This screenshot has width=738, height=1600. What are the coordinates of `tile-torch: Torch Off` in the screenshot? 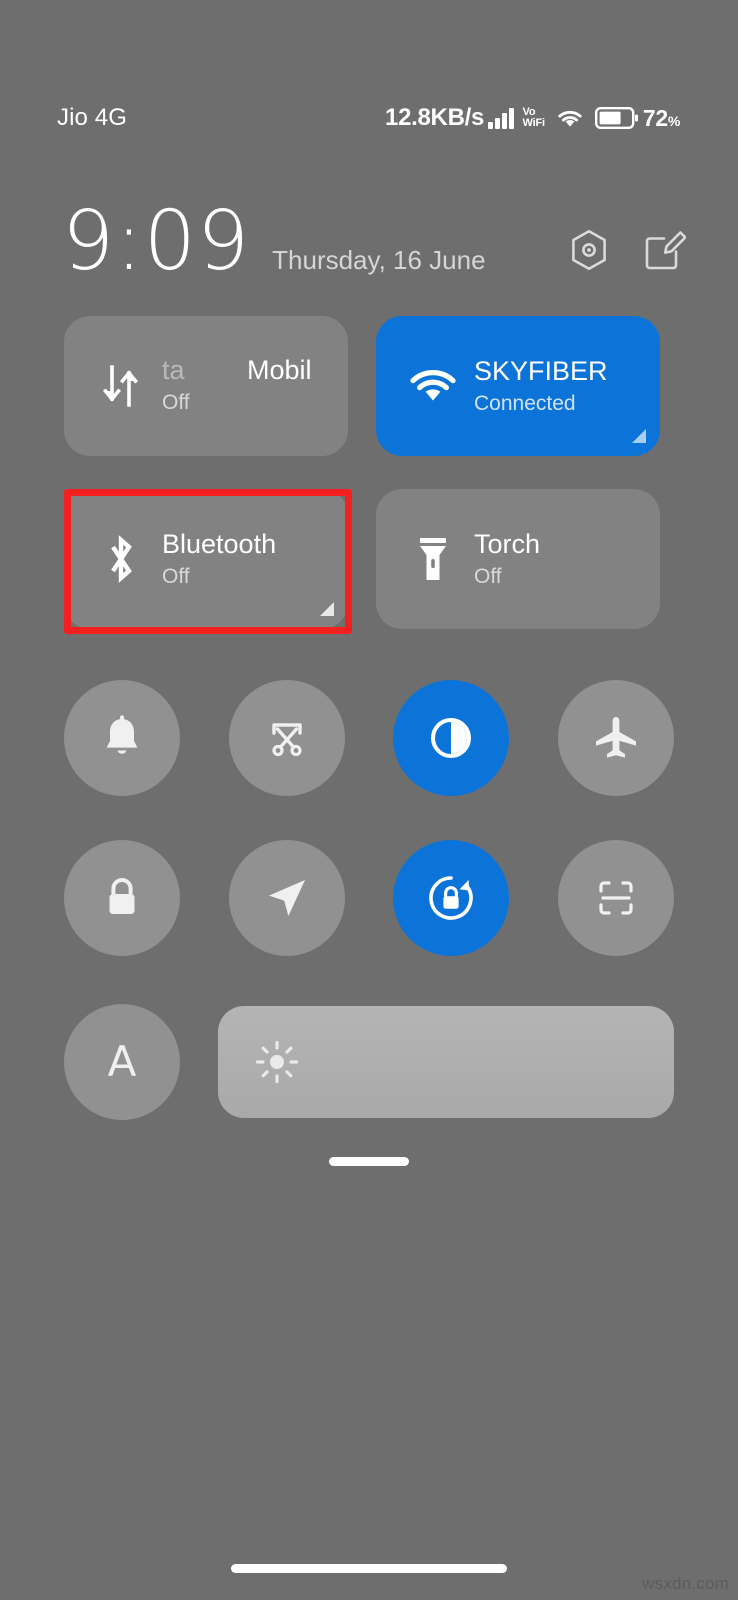 It's located at (518, 559).